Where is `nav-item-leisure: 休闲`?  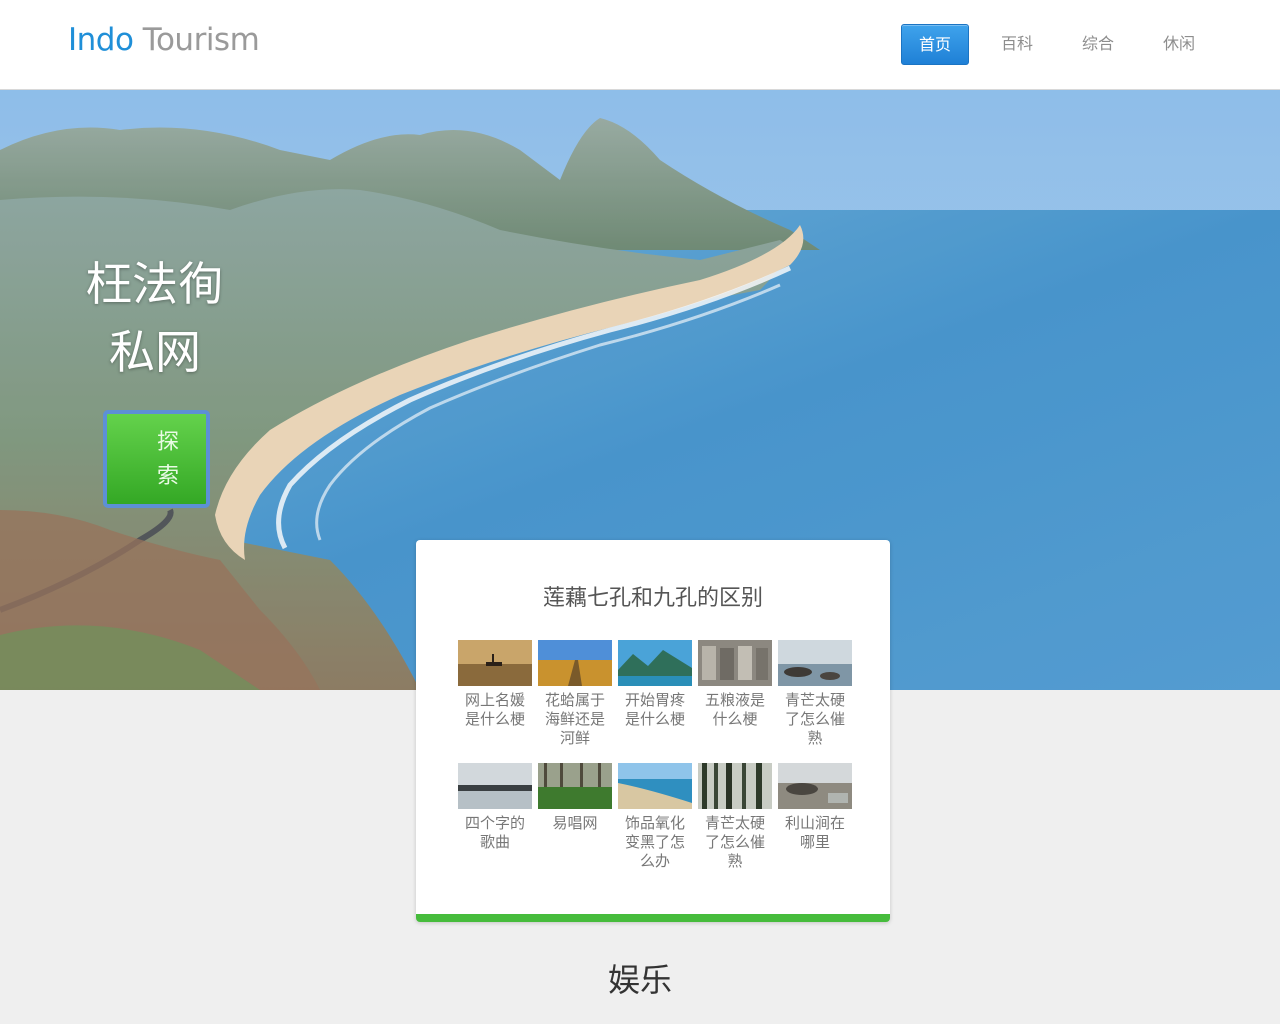
nav-item-leisure: 休闲 is located at coordinates (1179, 43).